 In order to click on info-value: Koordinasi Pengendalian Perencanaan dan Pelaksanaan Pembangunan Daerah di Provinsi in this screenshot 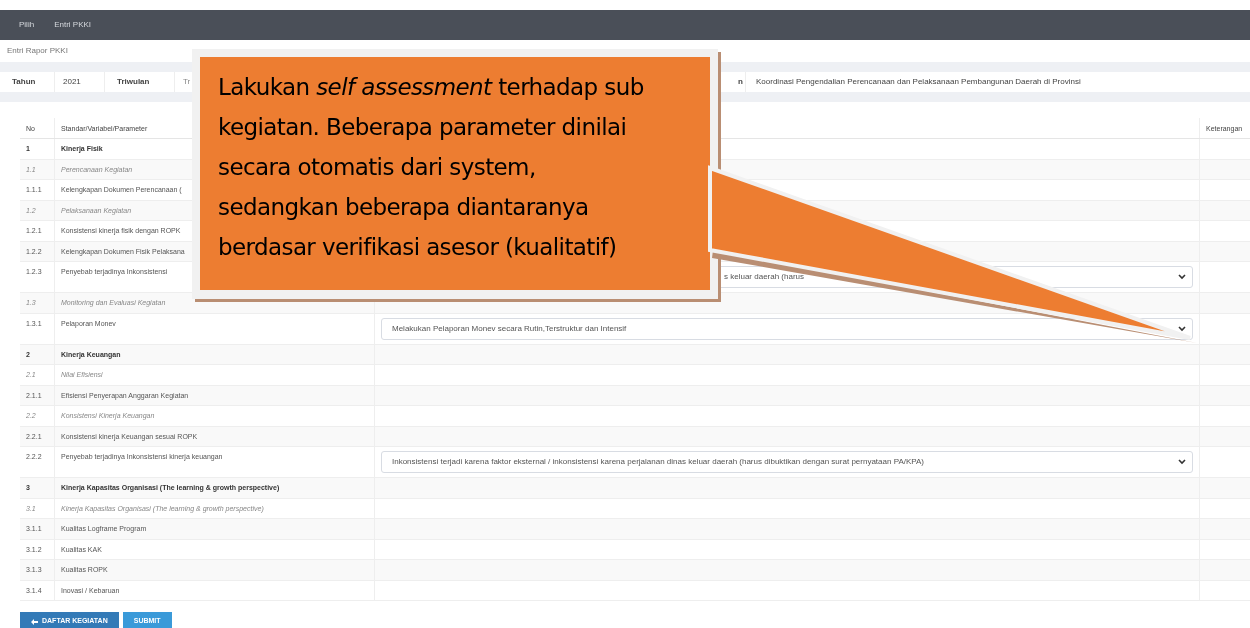, I will do `click(918, 82)`.